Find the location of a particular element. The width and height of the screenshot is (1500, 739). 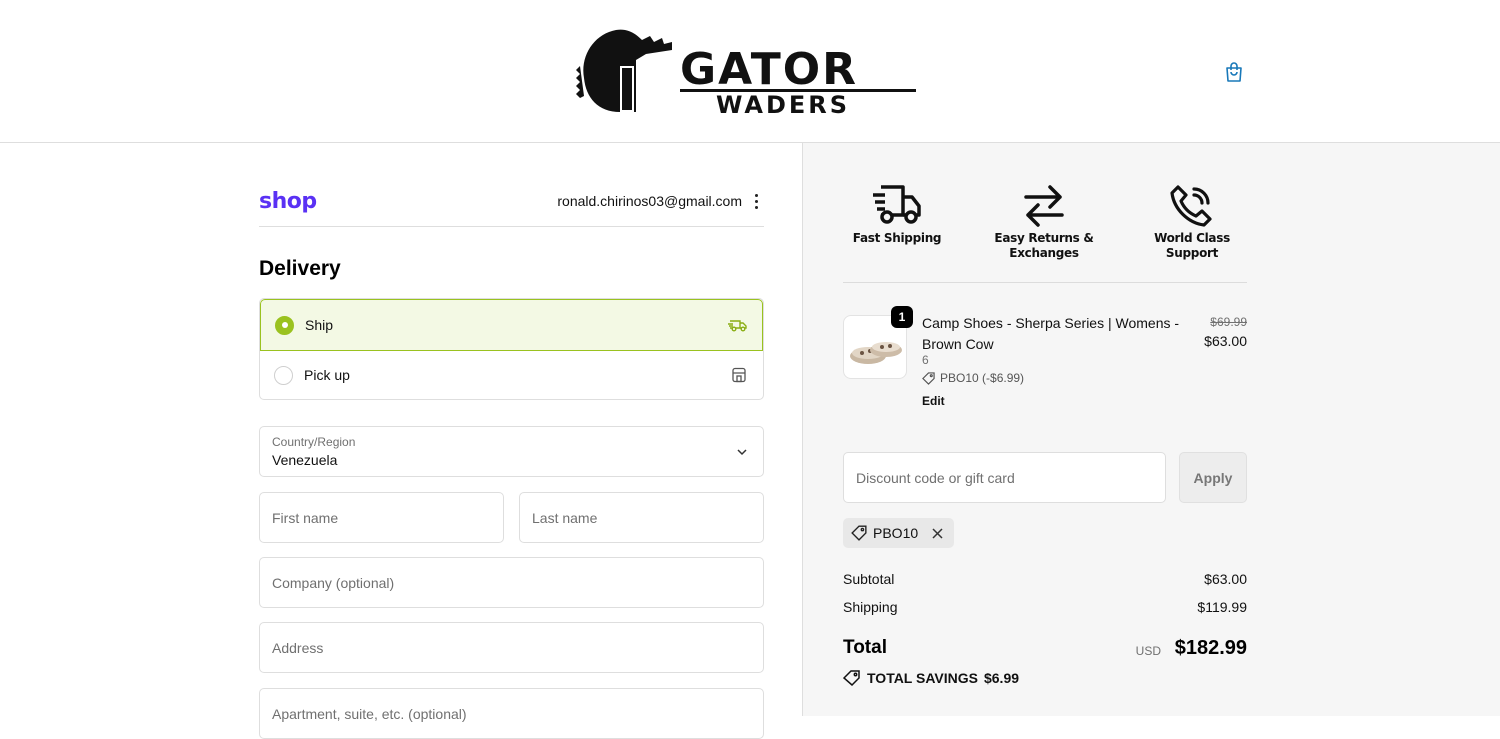

gator-waders-logo: GATOR WADERS is located at coordinates (751, 72).